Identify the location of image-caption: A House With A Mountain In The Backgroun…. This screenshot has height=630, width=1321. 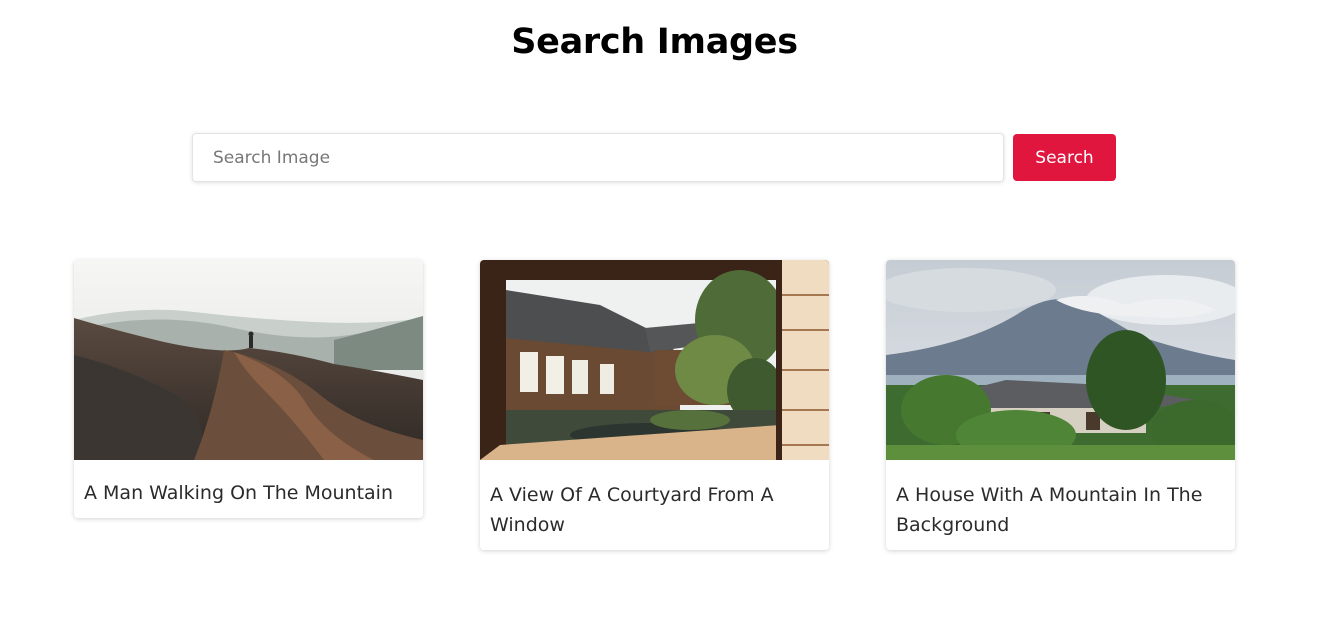
(1049, 510).